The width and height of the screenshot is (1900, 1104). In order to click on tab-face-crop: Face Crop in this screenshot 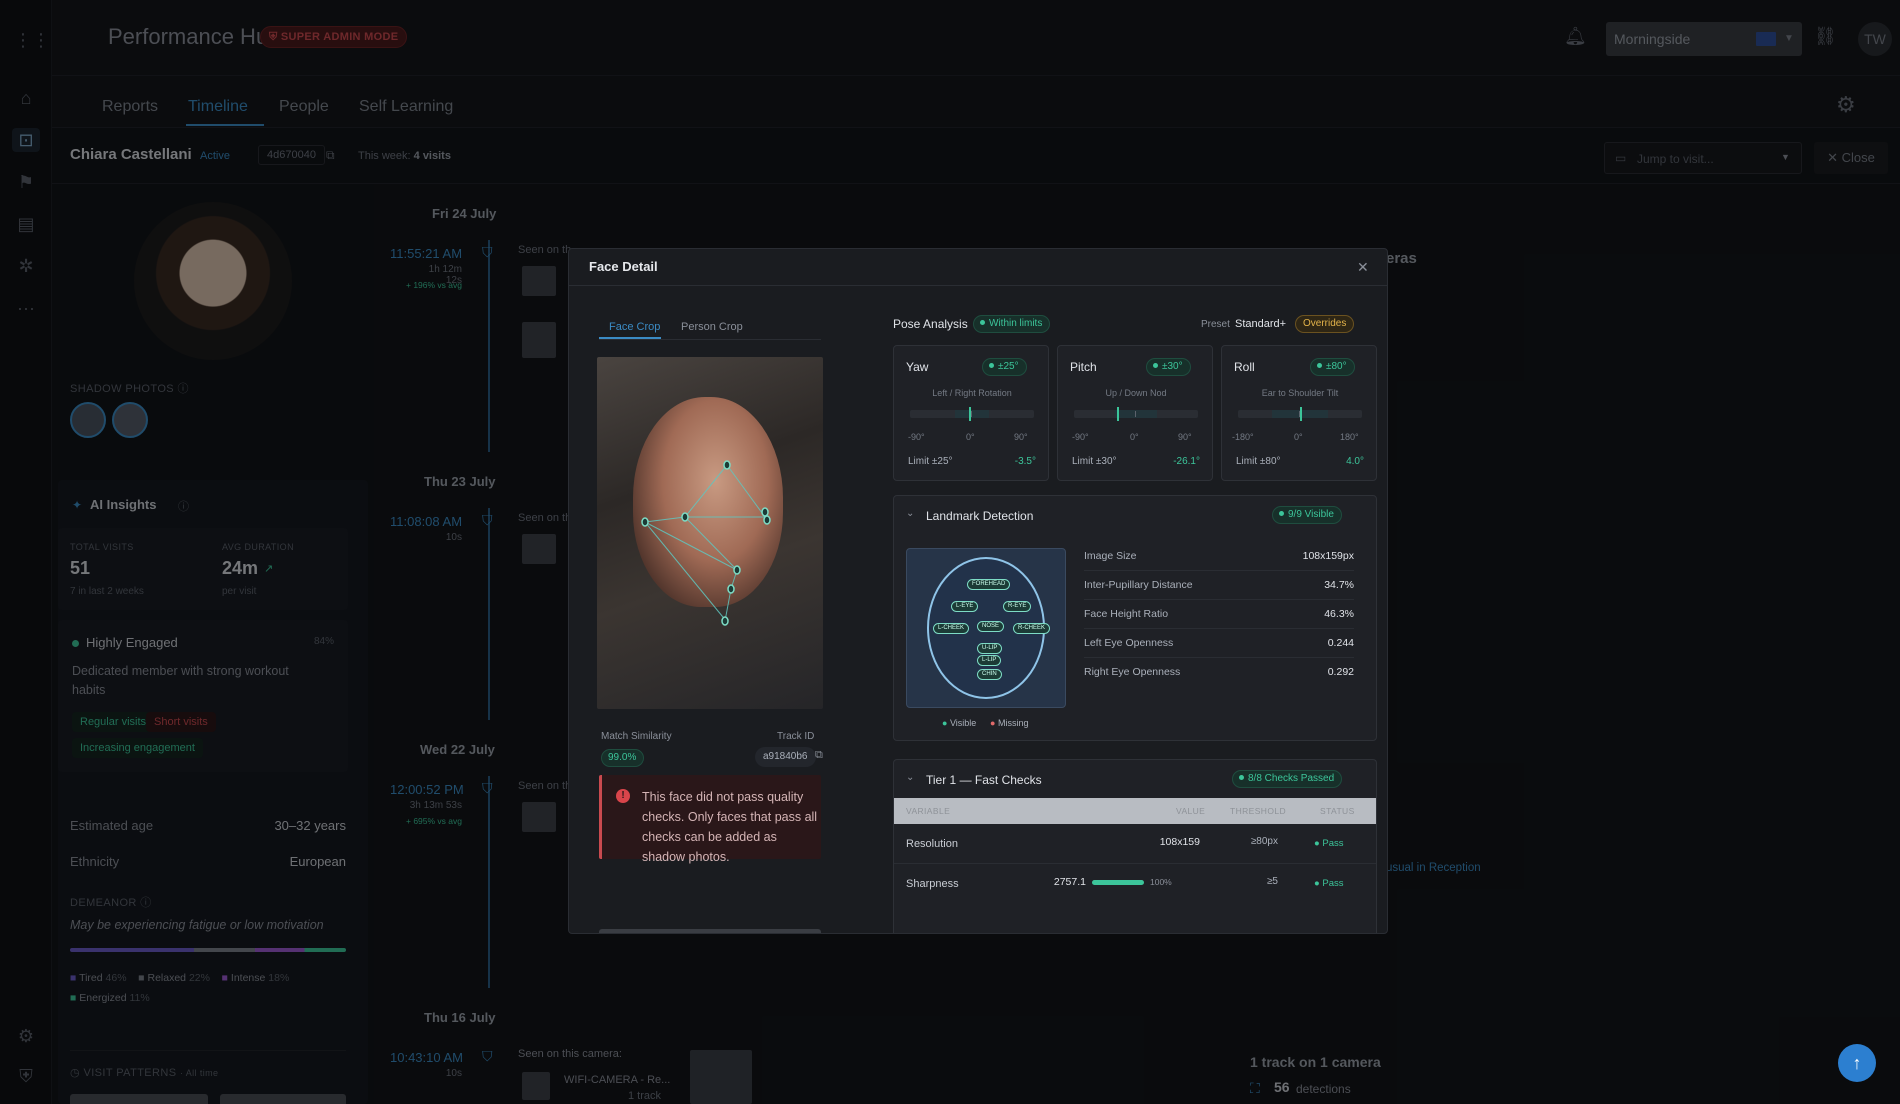, I will do `click(634, 327)`.